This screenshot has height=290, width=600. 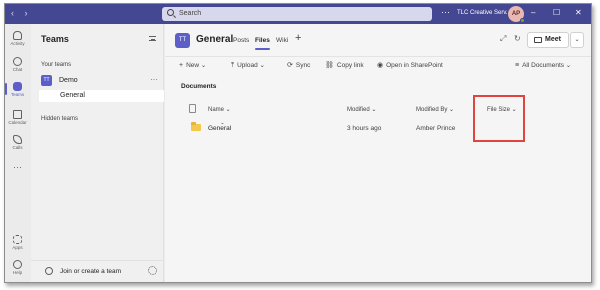 What do you see at coordinates (436, 128) in the screenshot?
I see `row-modified-by: Amber Prince` at bounding box center [436, 128].